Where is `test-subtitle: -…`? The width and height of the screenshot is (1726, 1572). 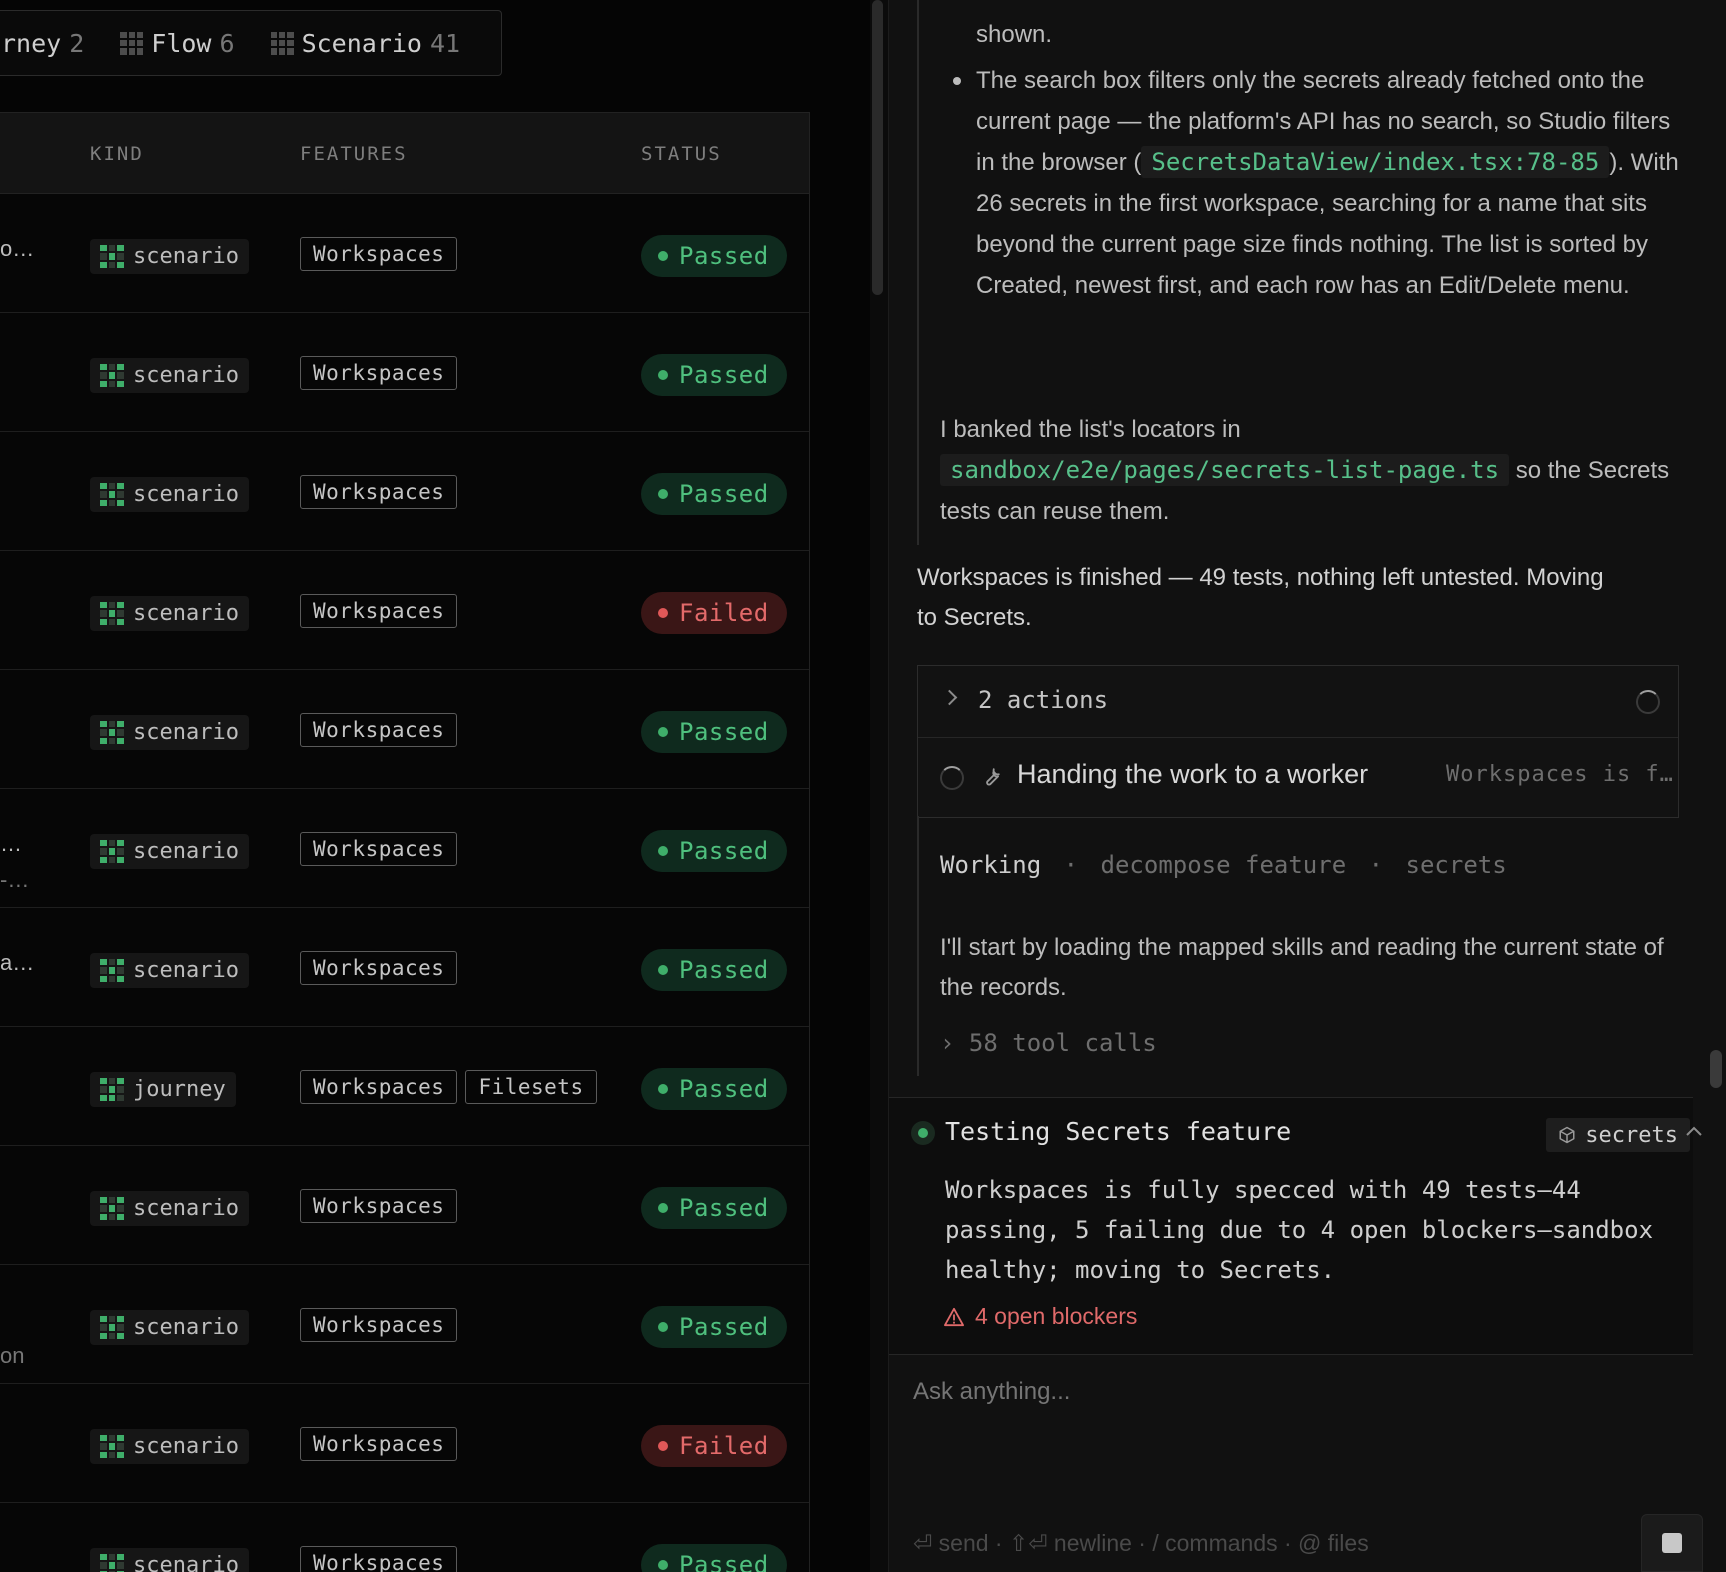
test-subtitle: -… is located at coordinates (15, 879).